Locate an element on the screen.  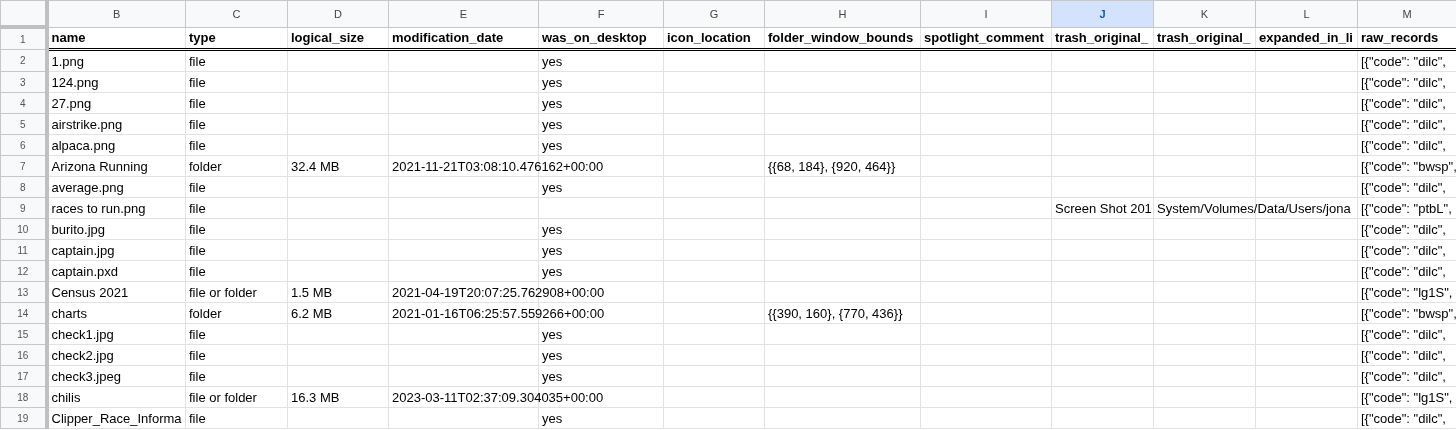
cell-text: 2023-03-11T02:37:09.304035+00:00 is located at coordinates (498, 397).